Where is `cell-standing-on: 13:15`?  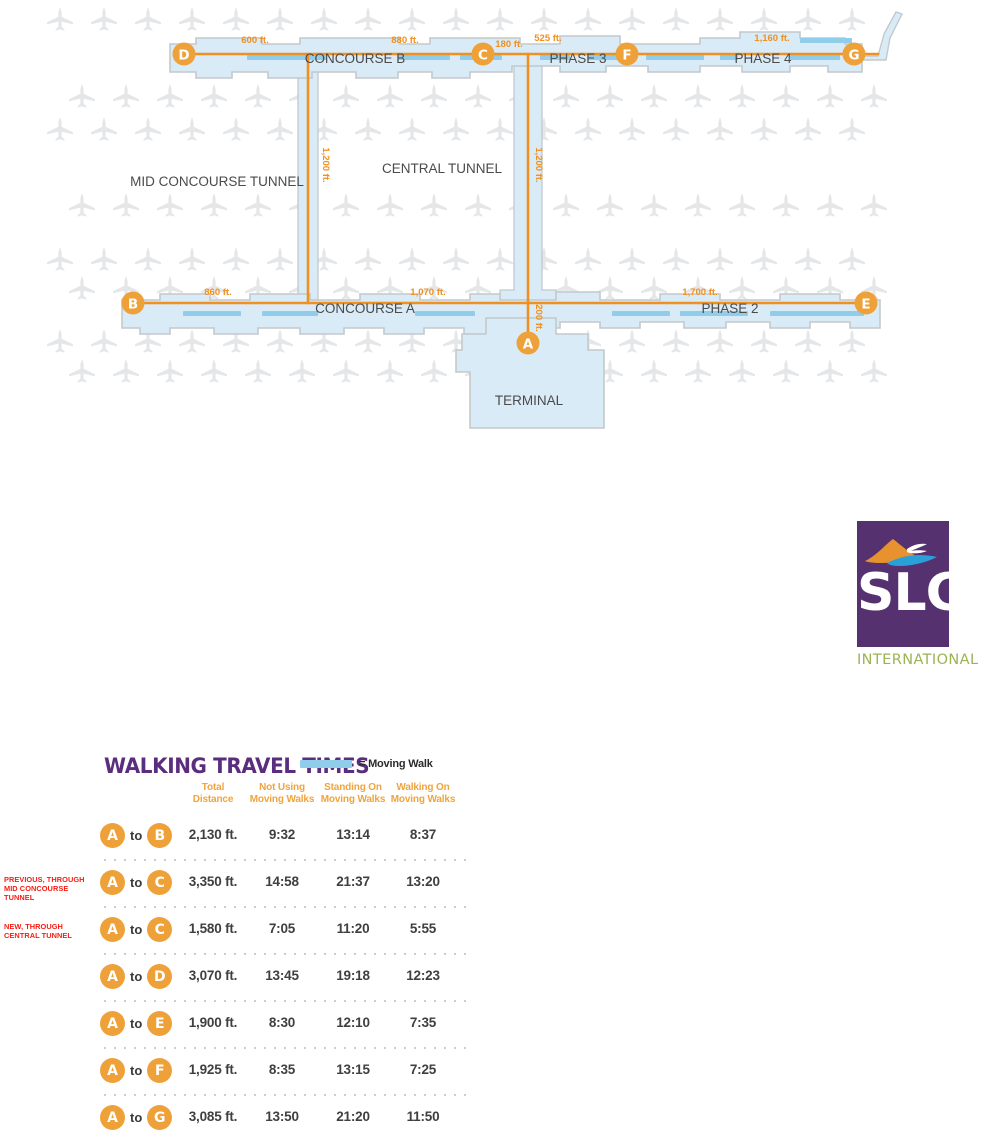 cell-standing-on: 13:15 is located at coordinates (353, 1069).